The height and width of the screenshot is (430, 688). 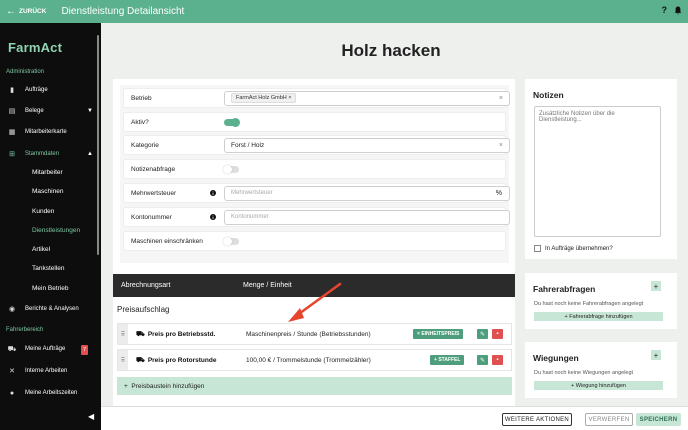 What do you see at coordinates (609, 419) in the screenshot?
I see `discard-button: VERWERFEN` at bounding box center [609, 419].